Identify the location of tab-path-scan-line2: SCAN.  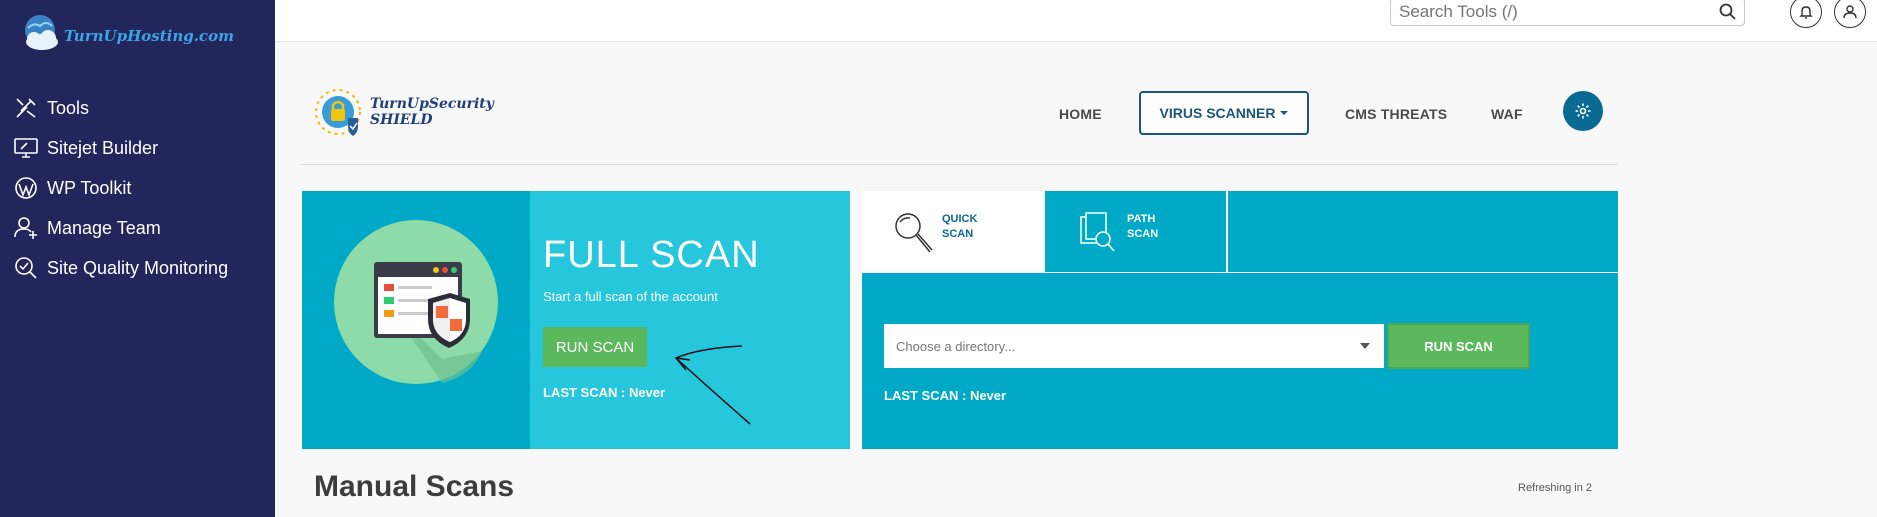
(1143, 234).